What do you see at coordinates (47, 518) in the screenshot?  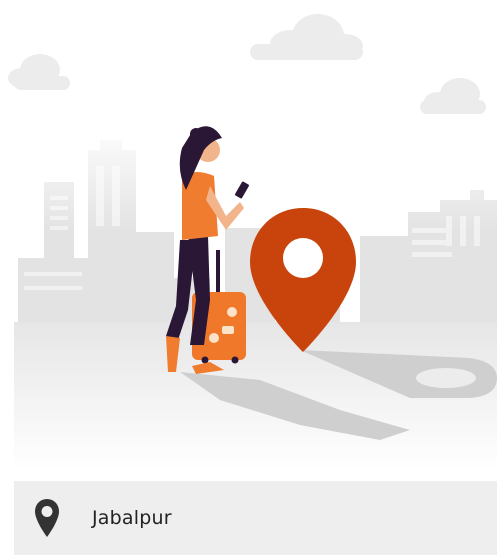 I see `map-pin-icon` at bounding box center [47, 518].